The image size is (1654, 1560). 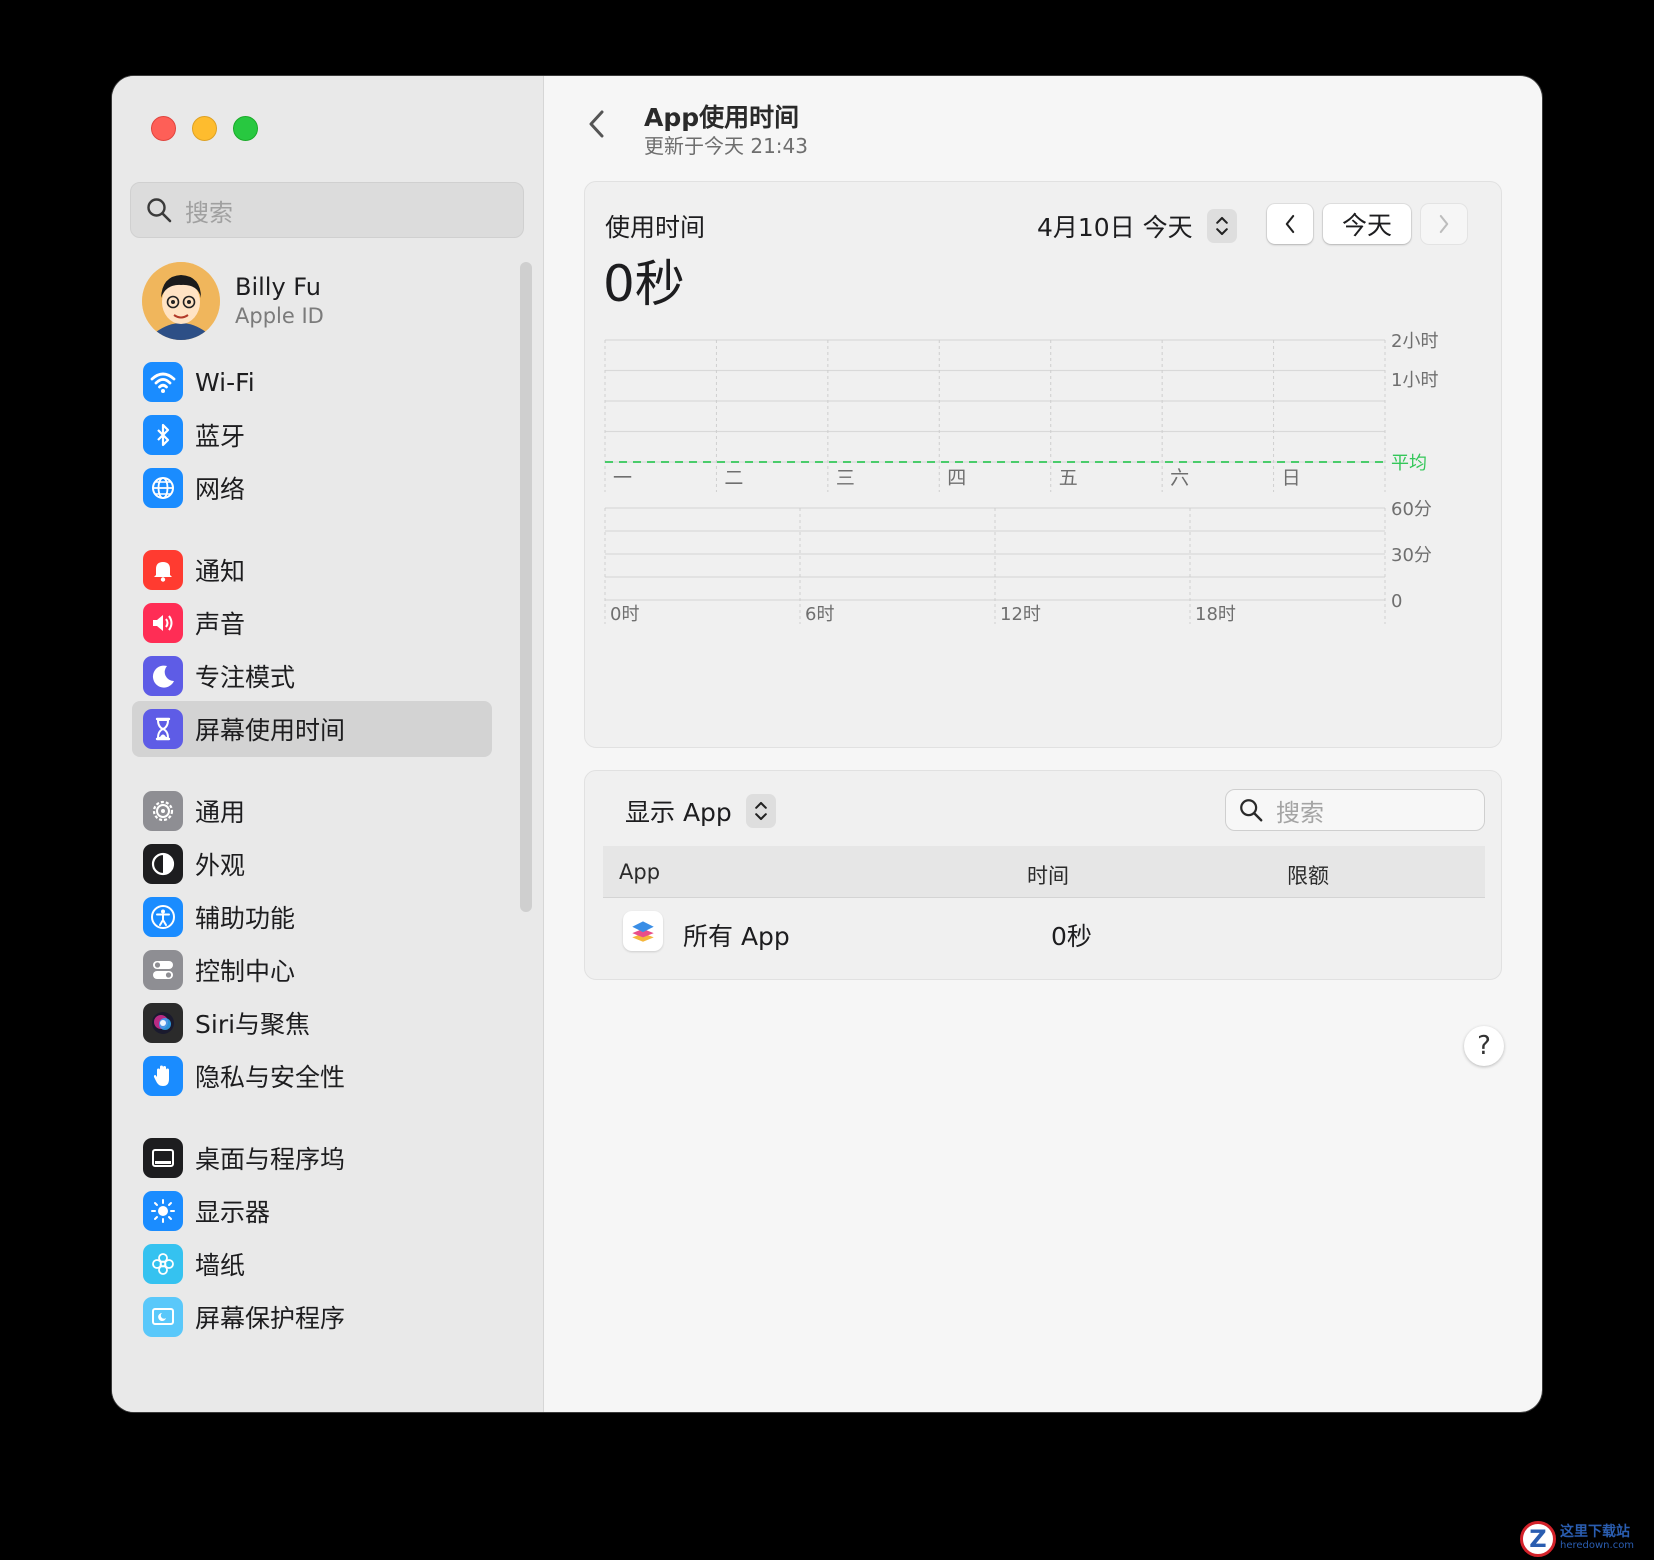 I want to click on show-app-dropdown: 显示 App, so click(x=700, y=811).